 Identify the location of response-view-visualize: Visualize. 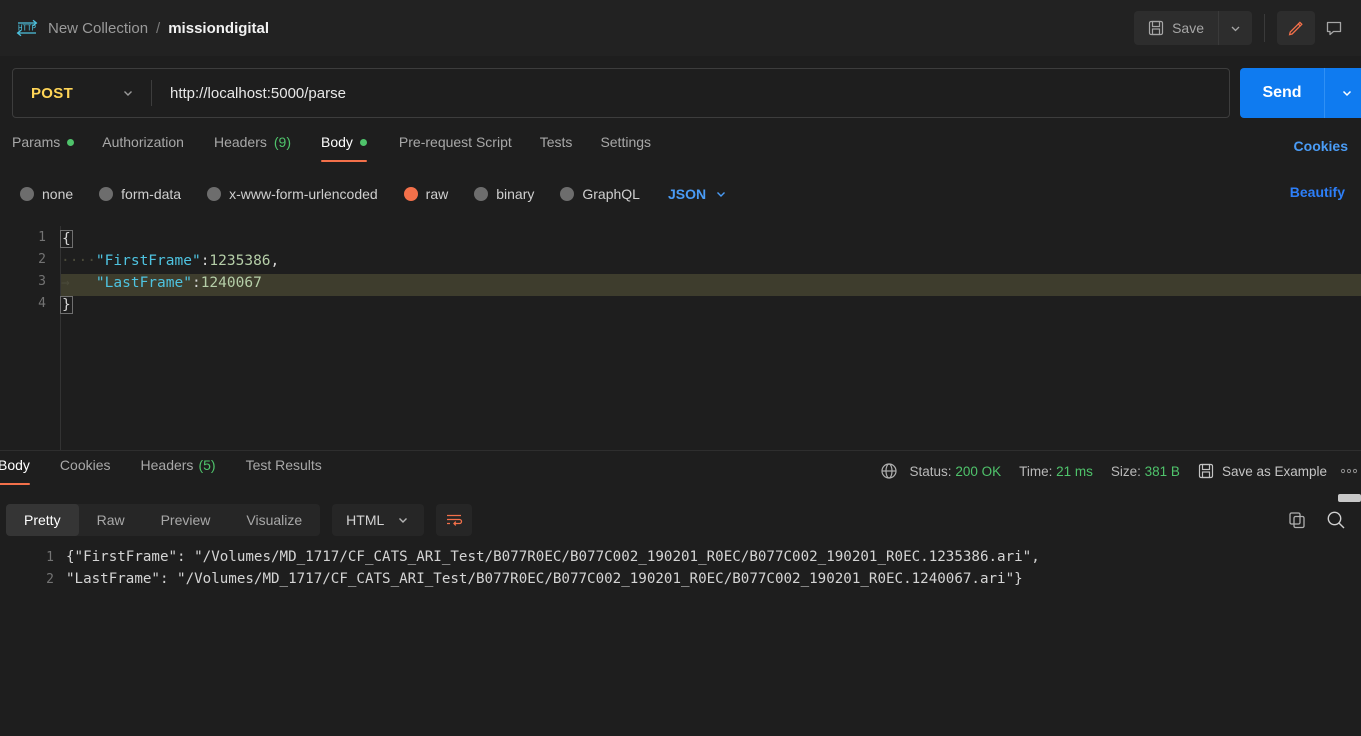
(274, 520).